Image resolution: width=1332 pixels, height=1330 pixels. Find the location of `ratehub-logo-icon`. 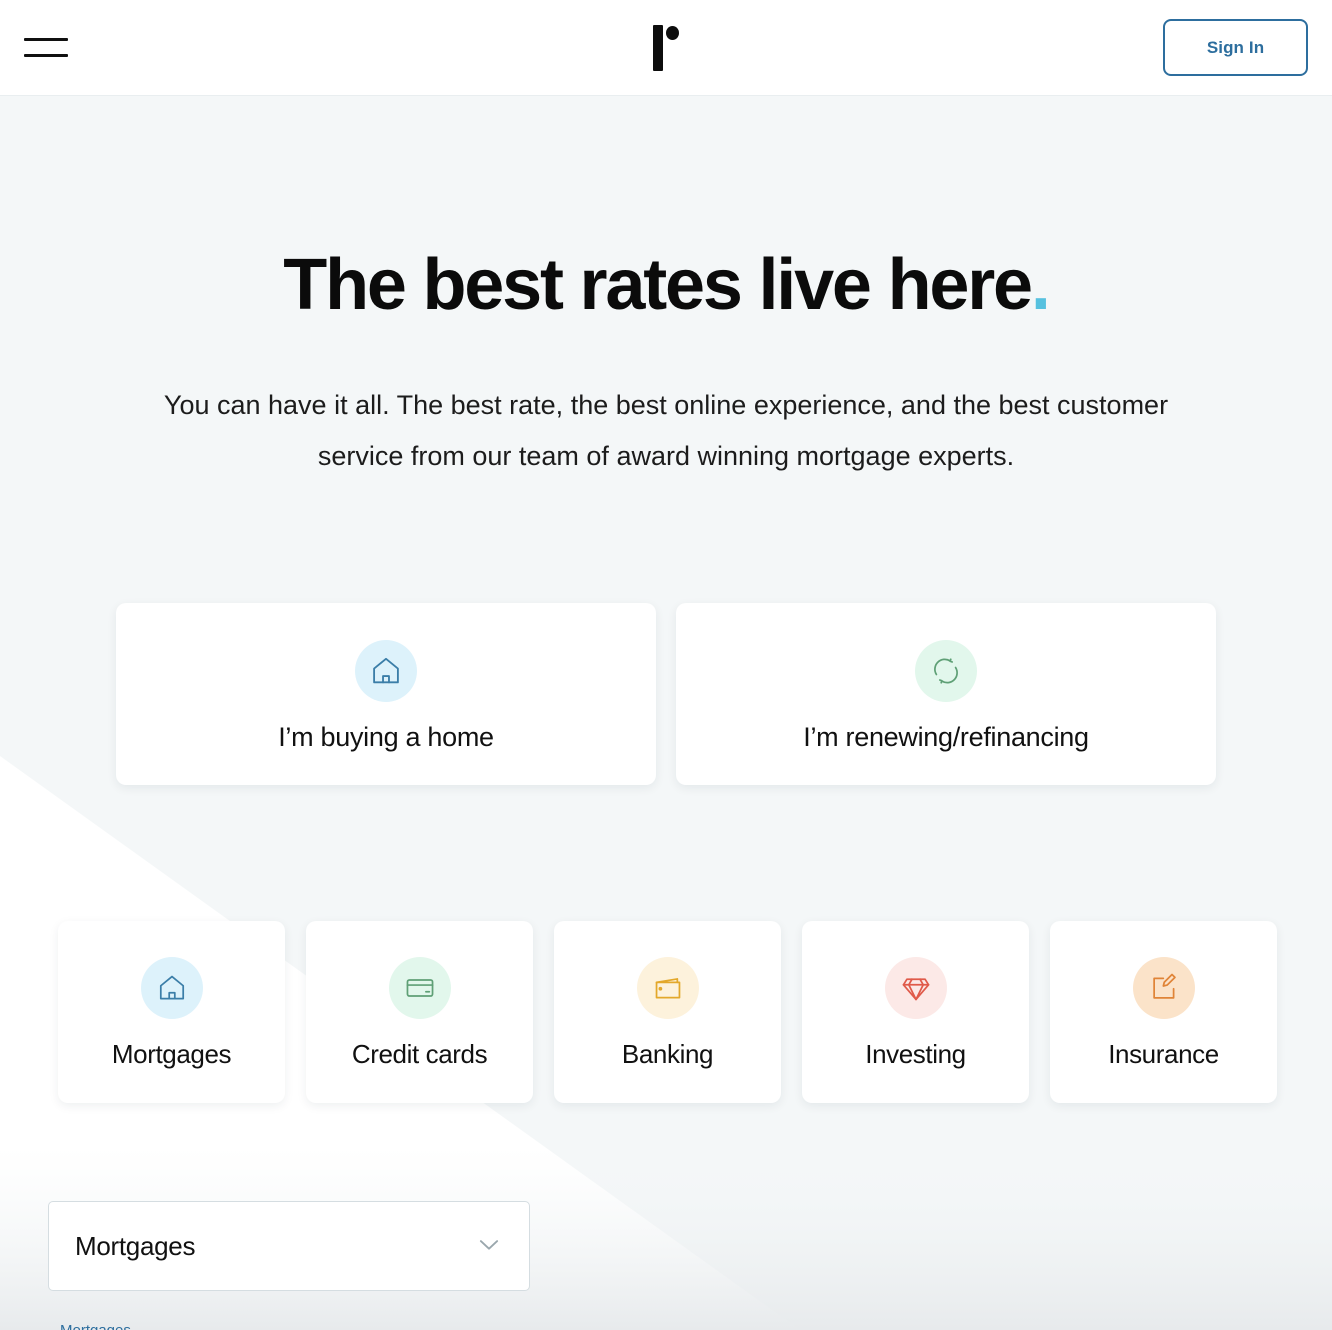

ratehub-logo-icon is located at coordinates (666, 47).